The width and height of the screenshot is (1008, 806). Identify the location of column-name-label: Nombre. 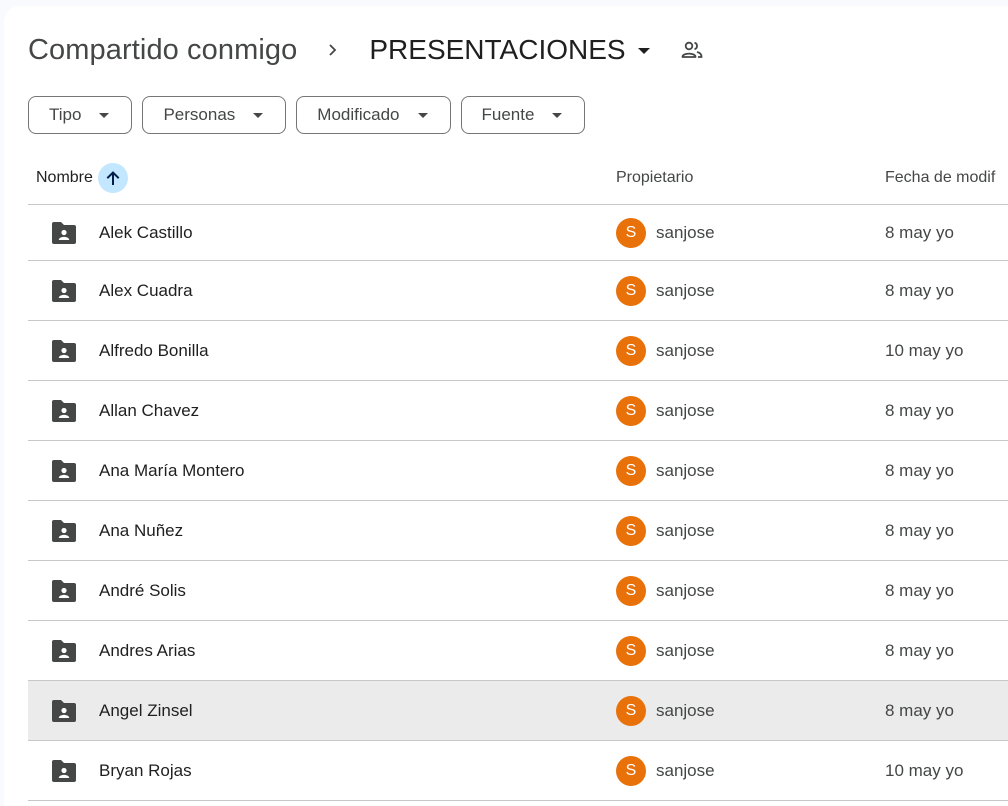
(64, 177).